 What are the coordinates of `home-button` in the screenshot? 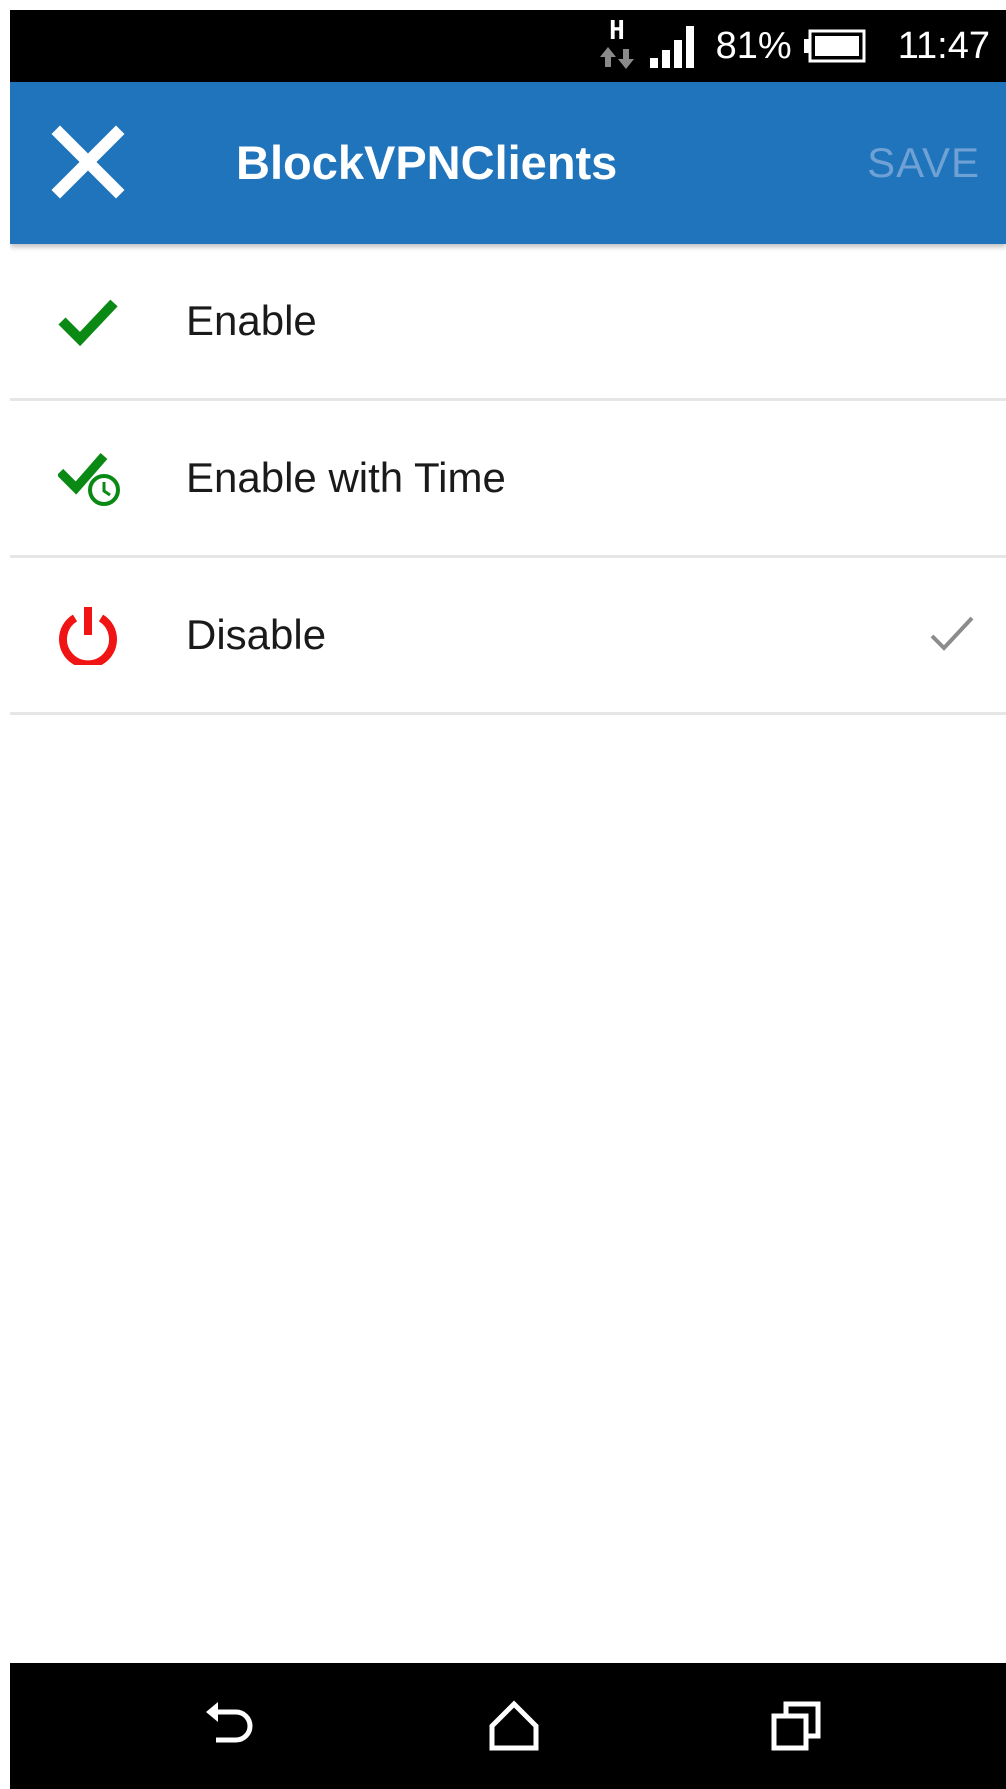 It's located at (514, 1726).